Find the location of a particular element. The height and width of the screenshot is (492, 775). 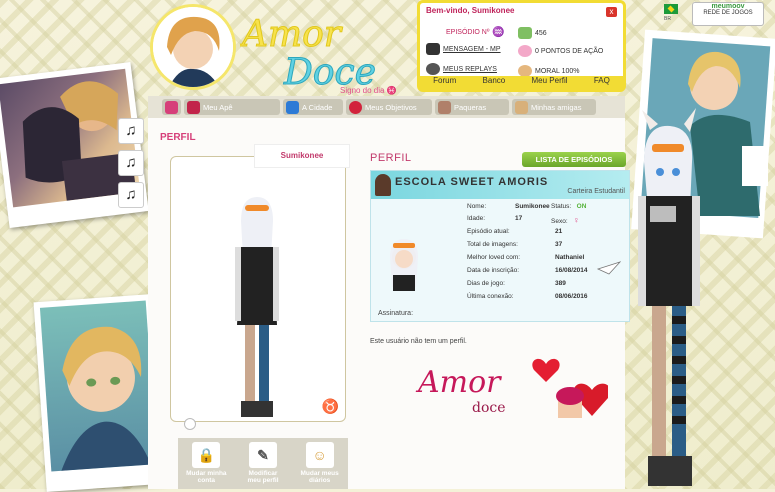

network-logo: meumoov REDE DE JOGOS is located at coordinates (728, 14).